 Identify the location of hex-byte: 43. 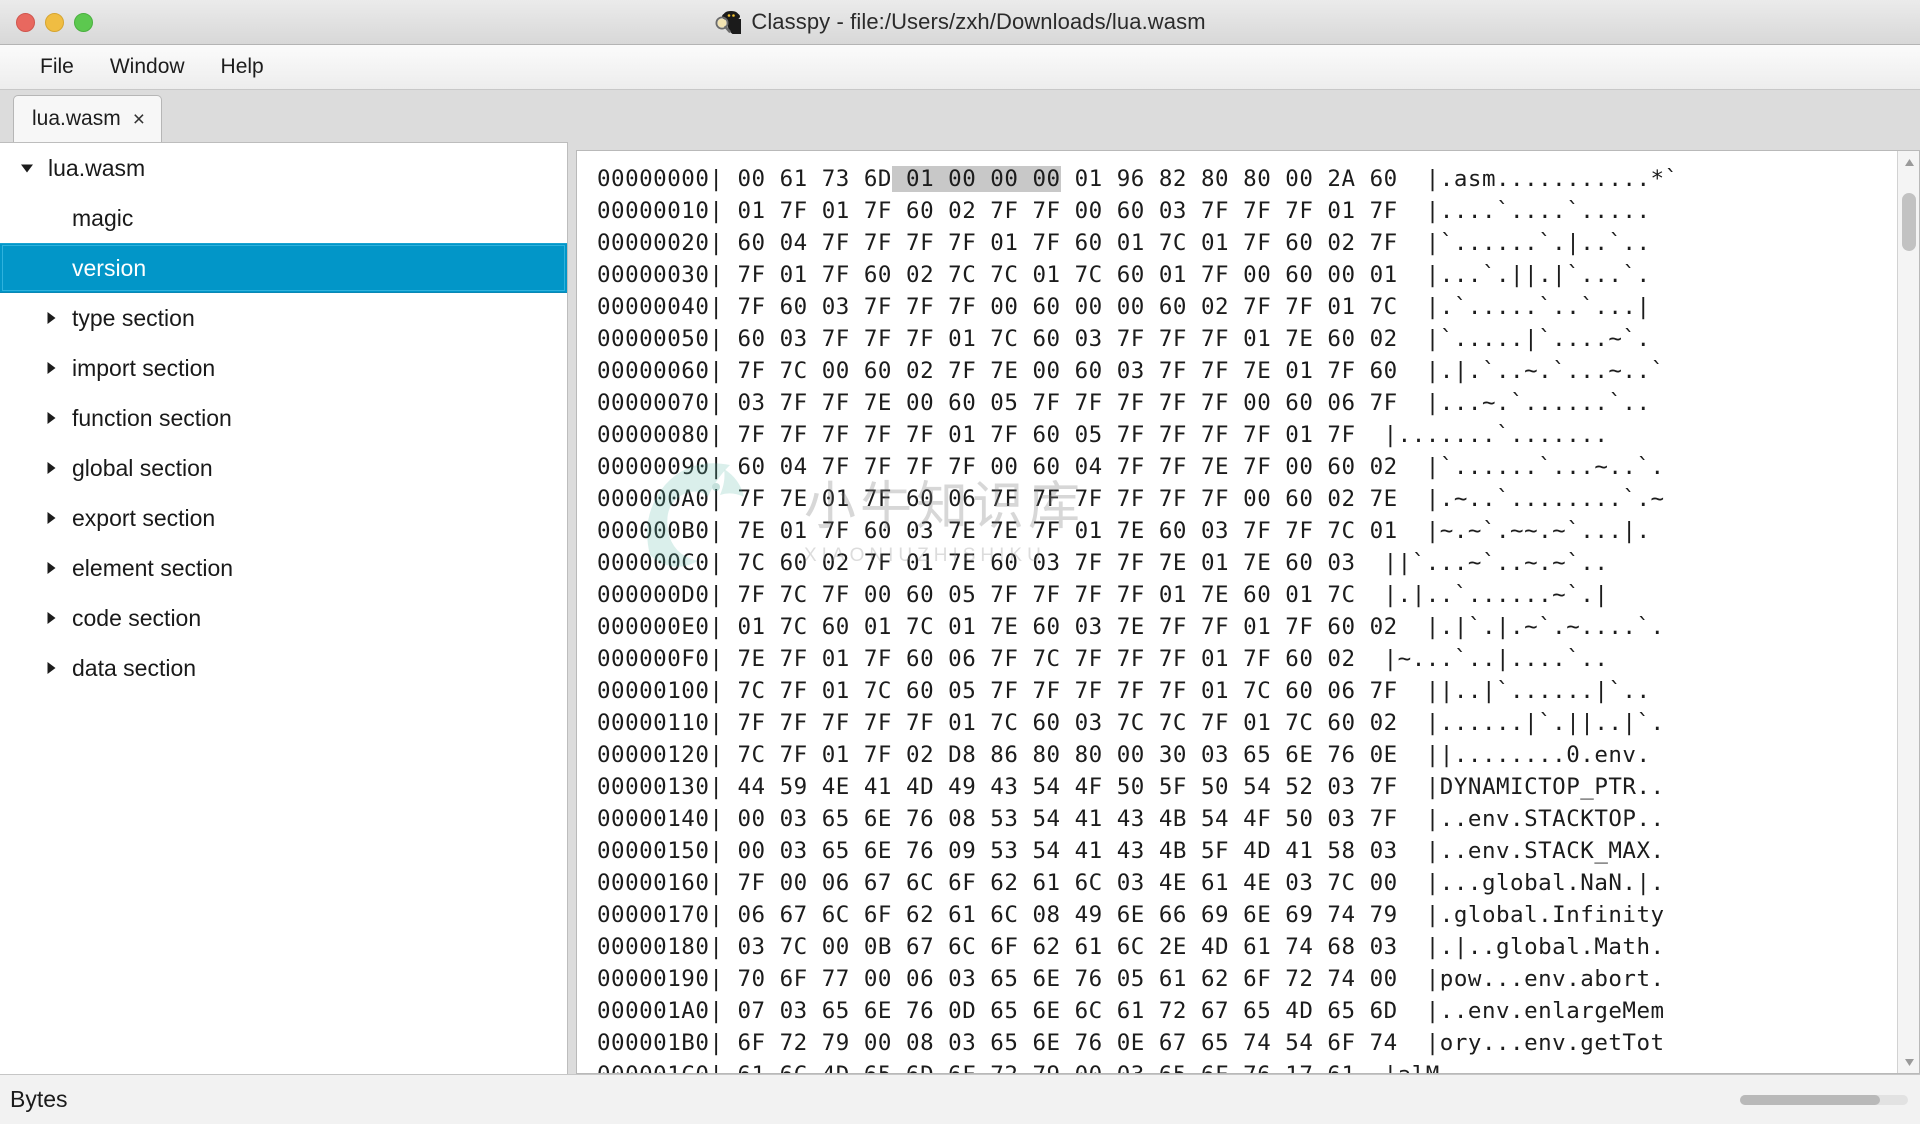
(1124, 851).